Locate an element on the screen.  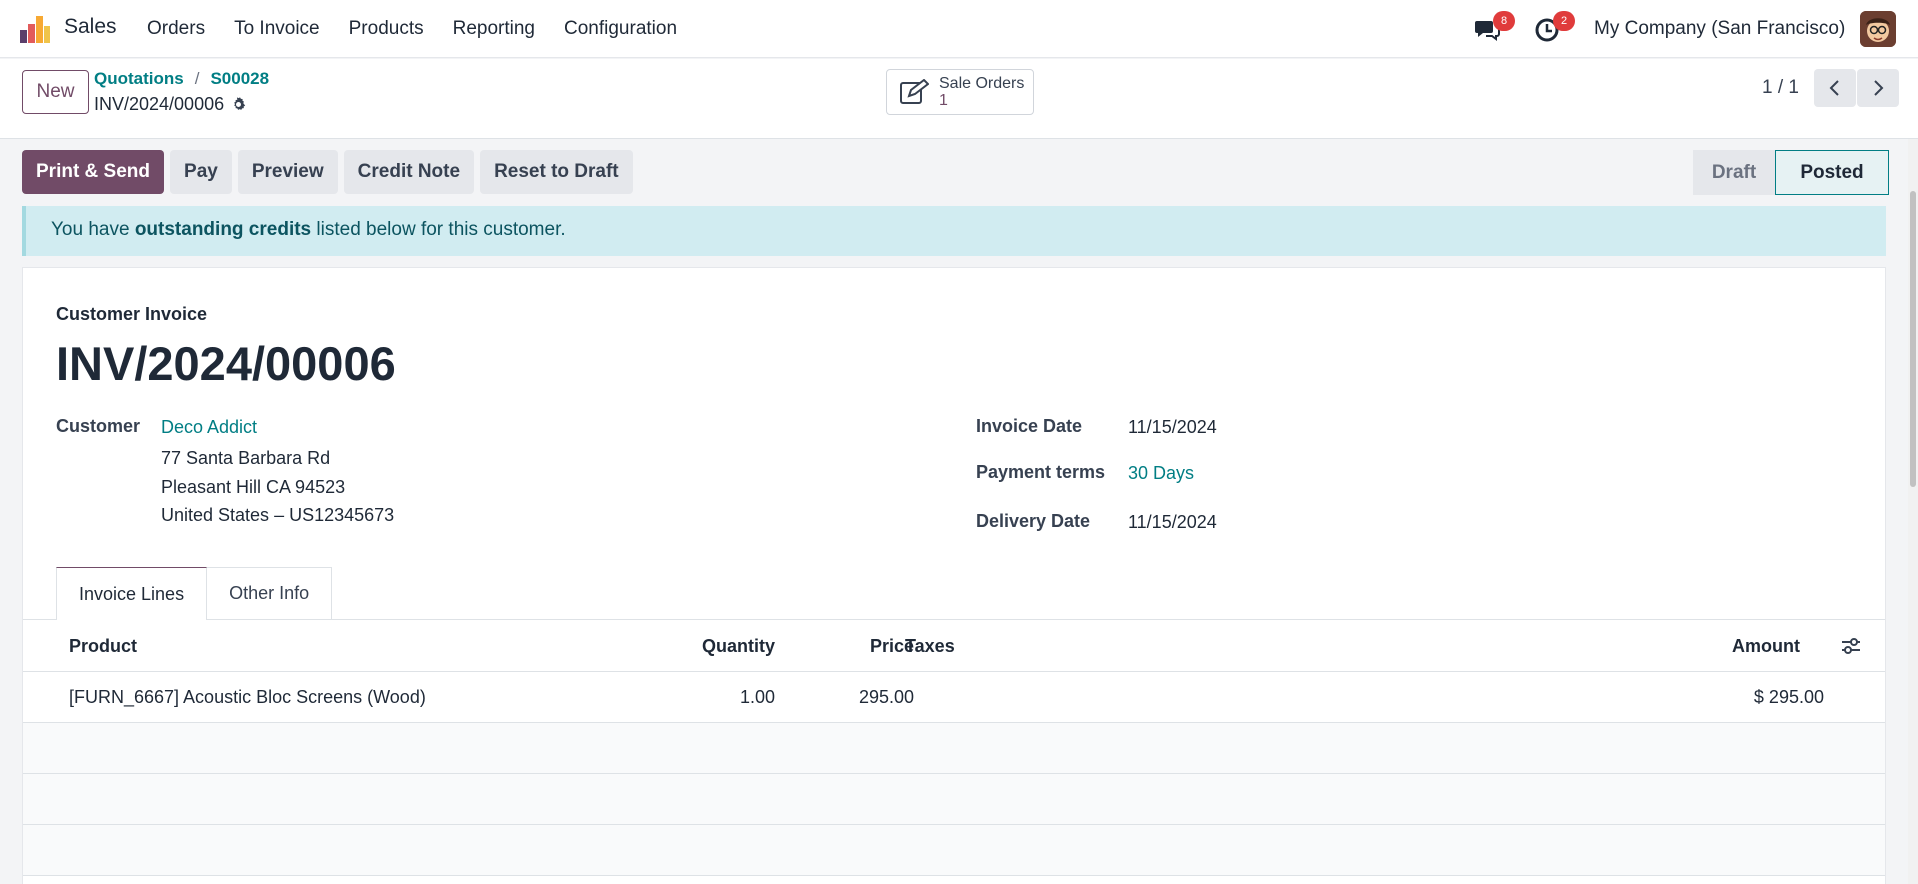
smart-button-label: Sale Orders is located at coordinates (982, 83).